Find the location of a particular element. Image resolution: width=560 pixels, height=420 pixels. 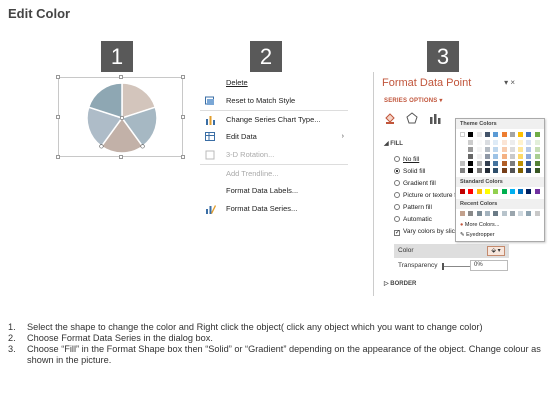

pie-chart is located at coordinates (121, 118).